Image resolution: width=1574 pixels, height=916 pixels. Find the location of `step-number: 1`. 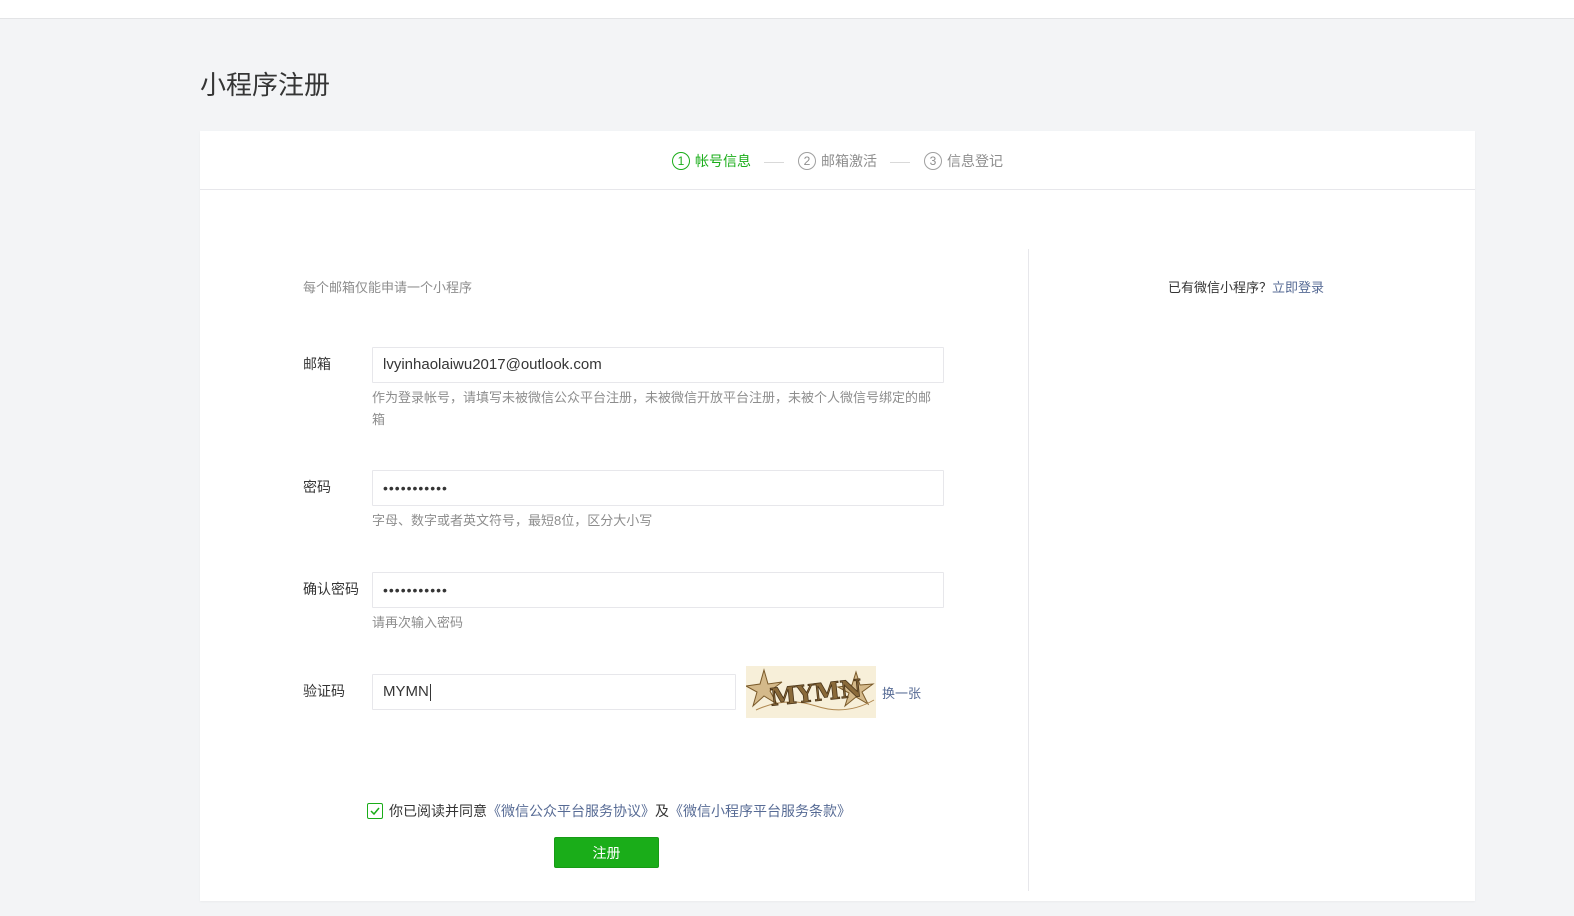

step-number: 1 is located at coordinates (681, 161).